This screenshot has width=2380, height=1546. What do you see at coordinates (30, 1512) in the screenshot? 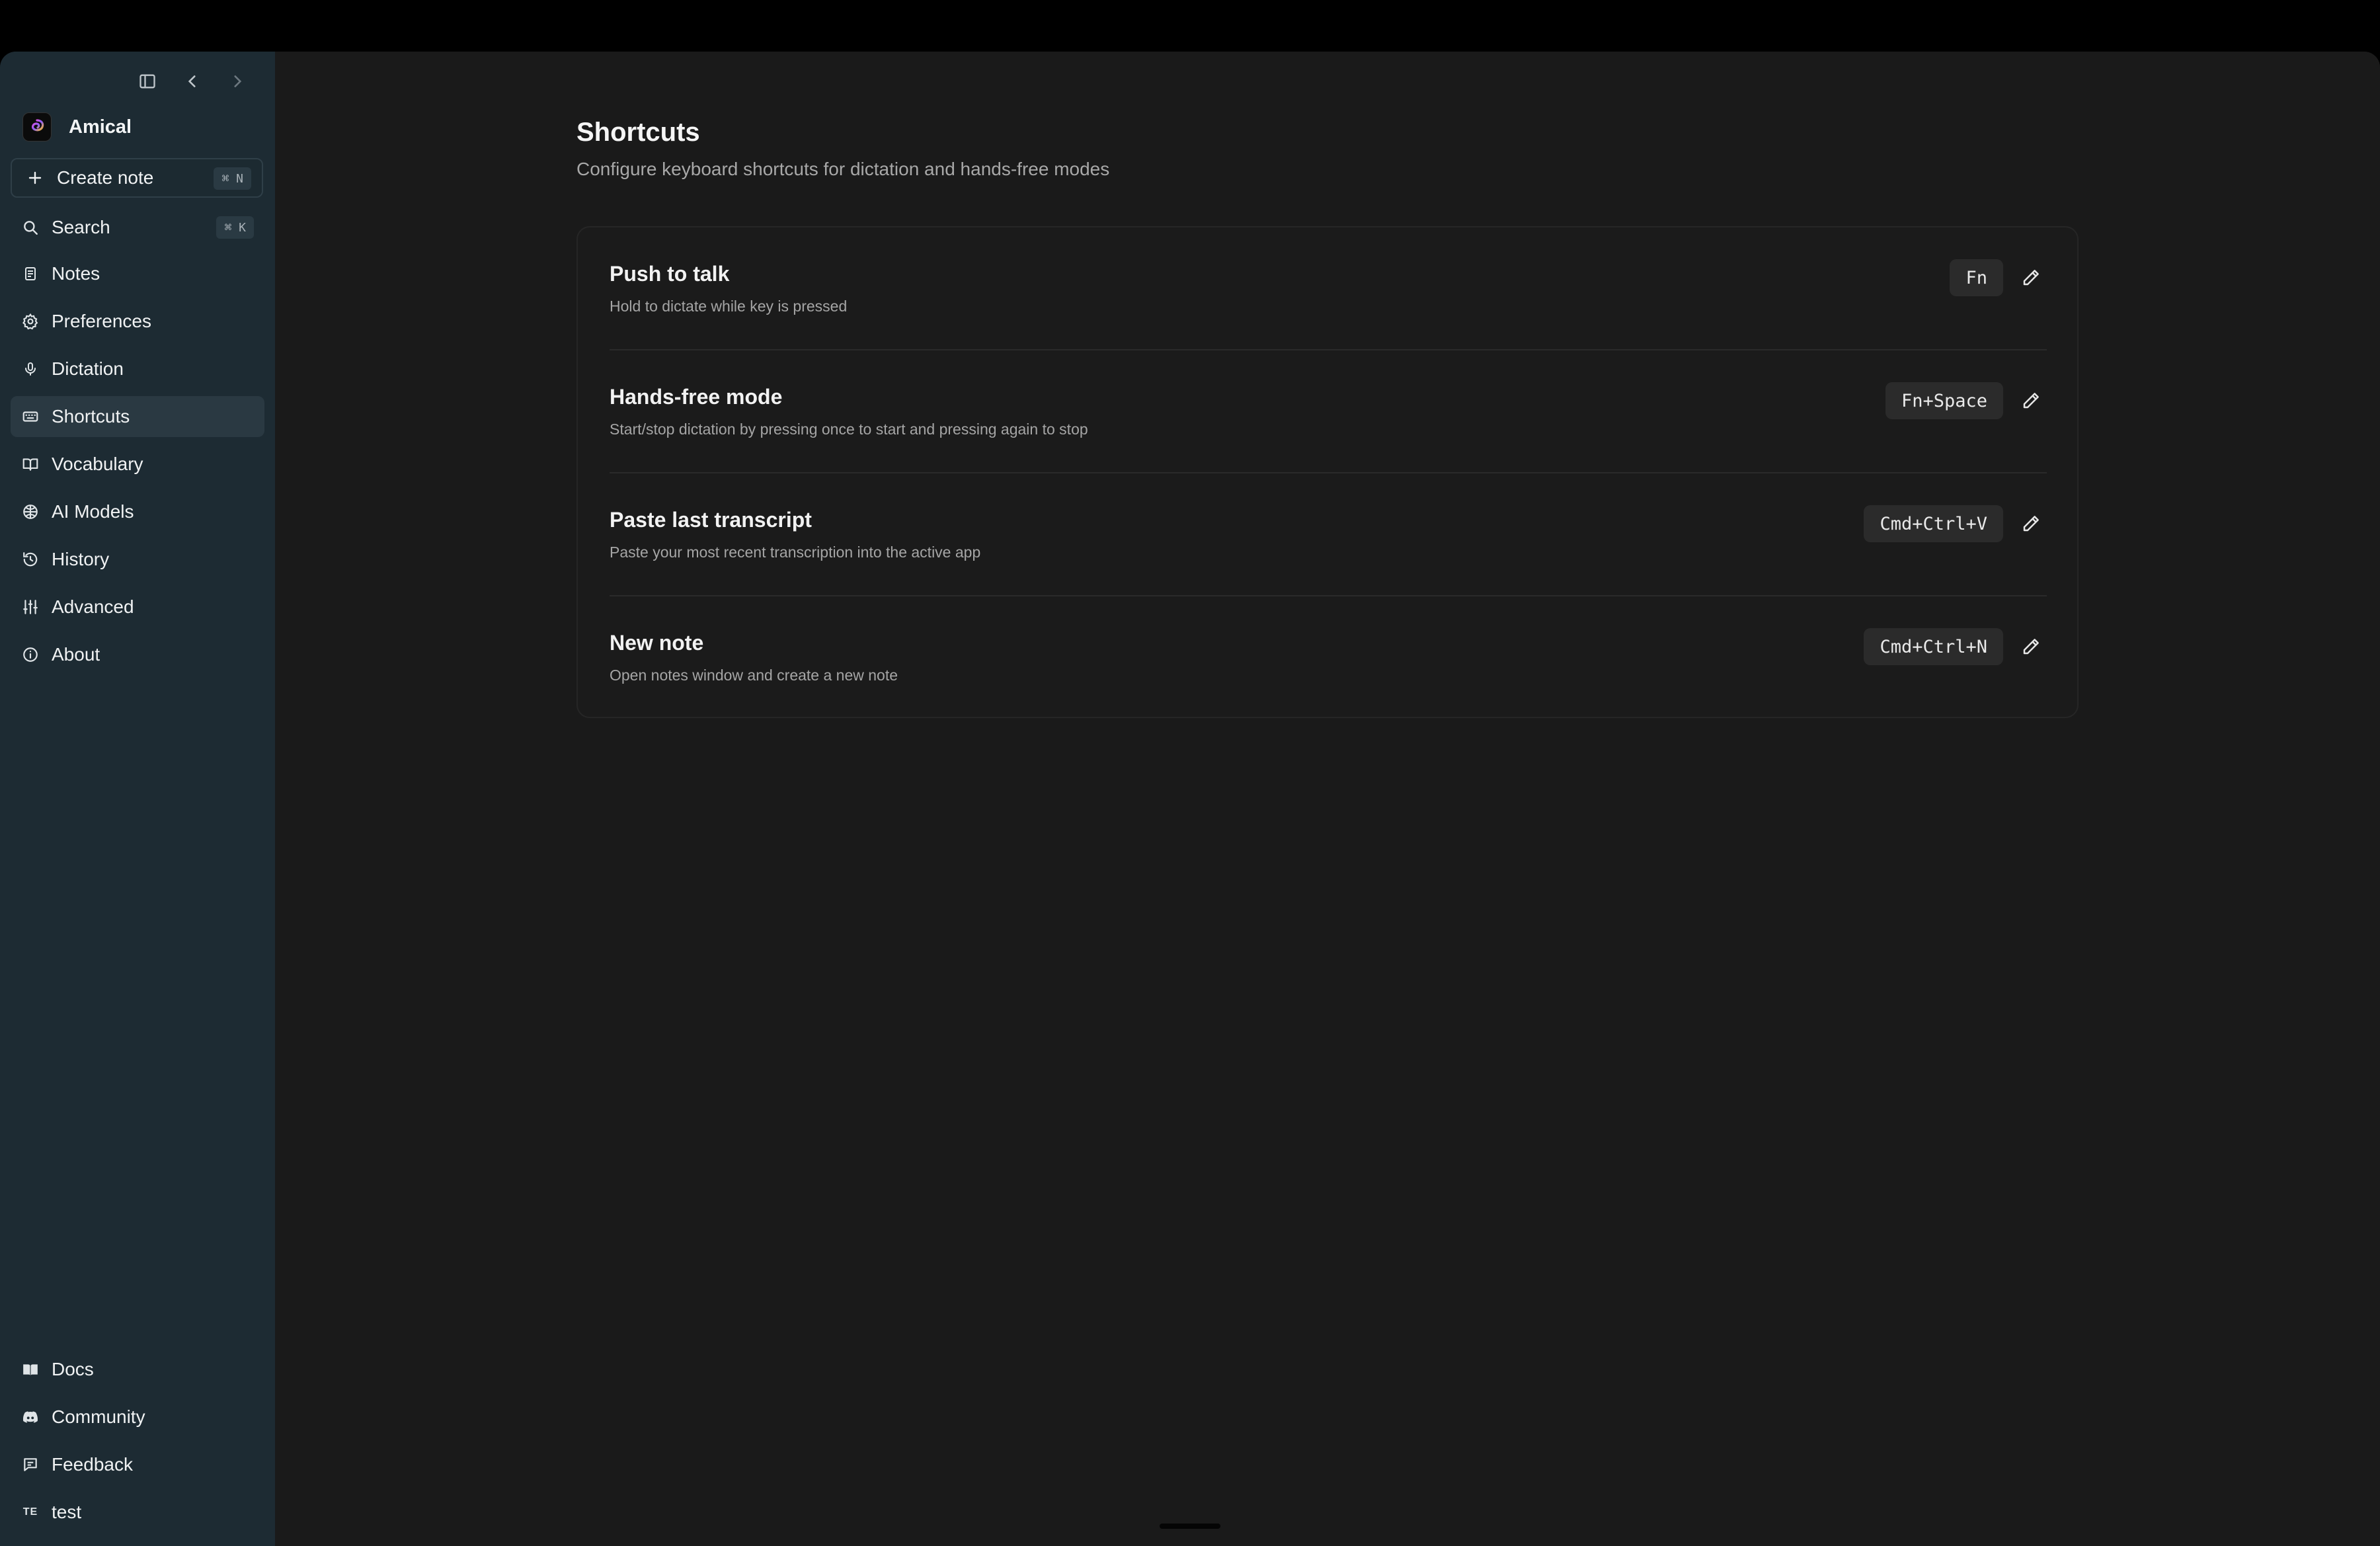
I see `avatar: TE` at bounding box center [30, 1512].